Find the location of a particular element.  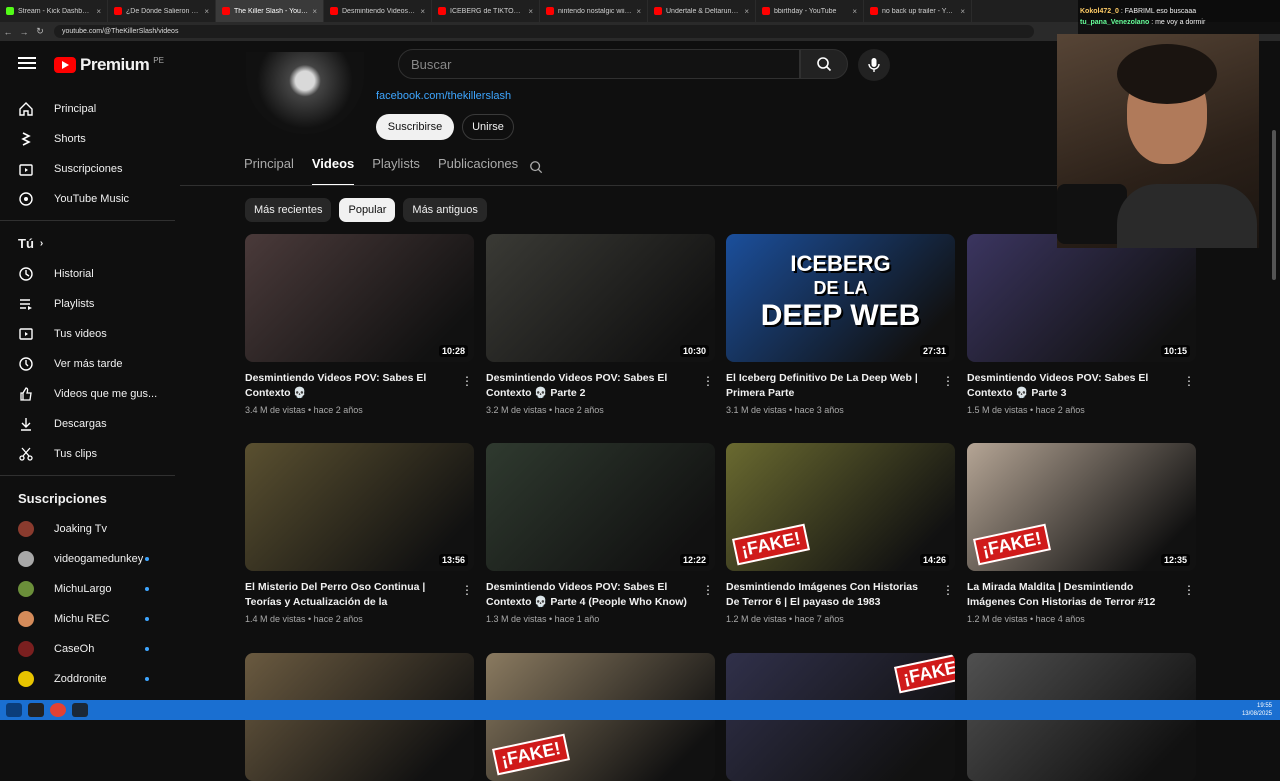

back-icon: ← is located at coordinates (8, 32).